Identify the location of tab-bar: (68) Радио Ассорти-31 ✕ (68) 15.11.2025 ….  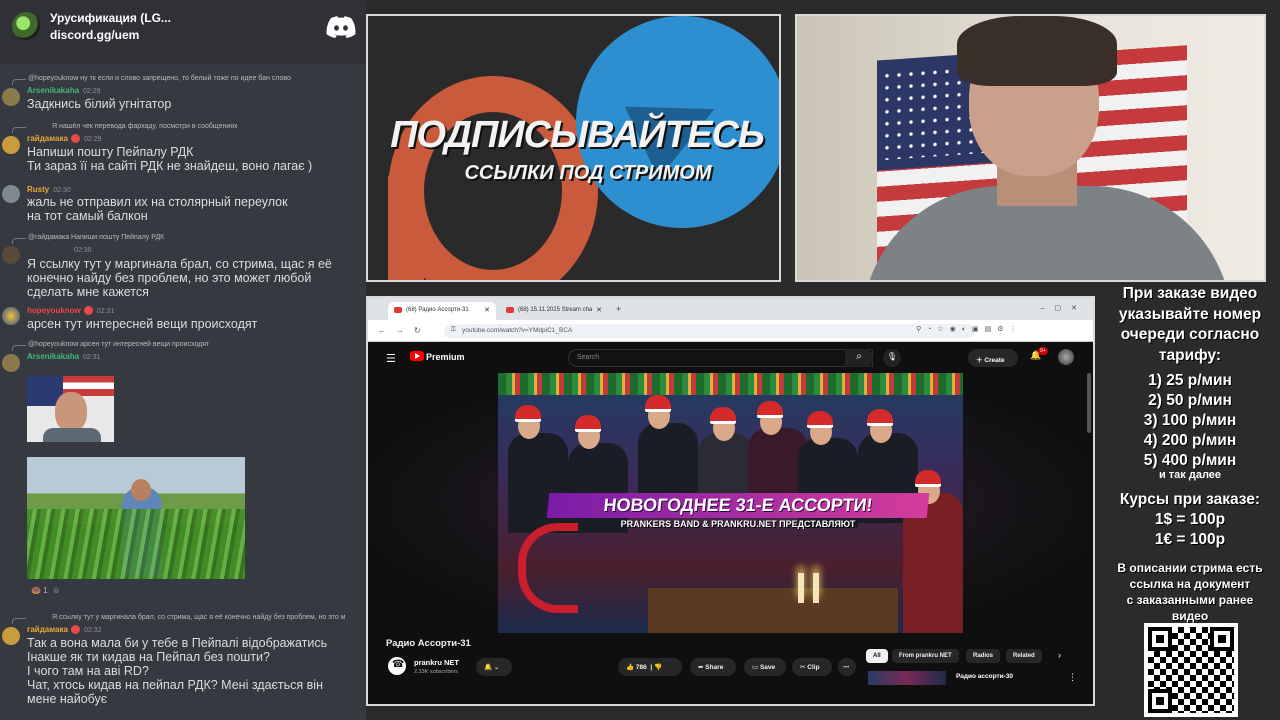
(730, 309).